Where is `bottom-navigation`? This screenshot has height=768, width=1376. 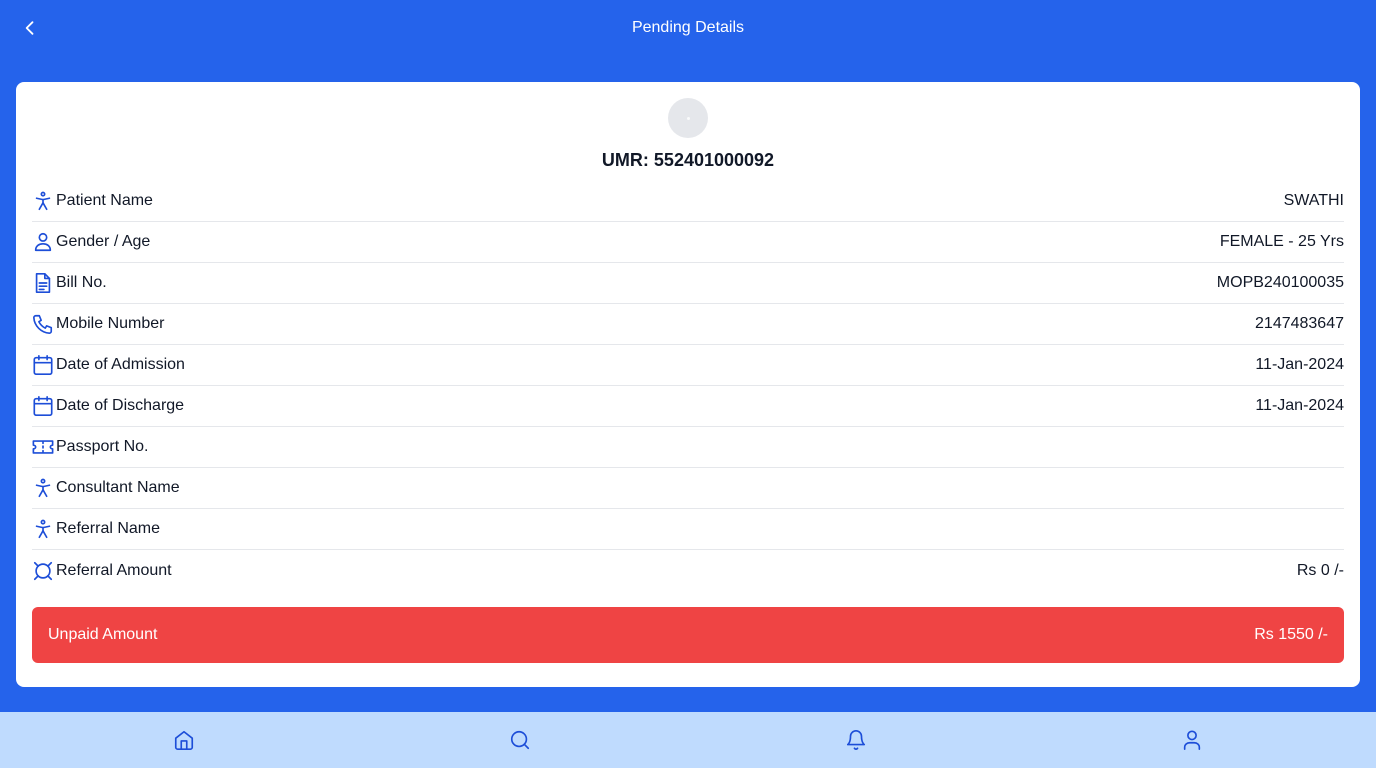
bottom-navigation is located at coordinates (688, 740).